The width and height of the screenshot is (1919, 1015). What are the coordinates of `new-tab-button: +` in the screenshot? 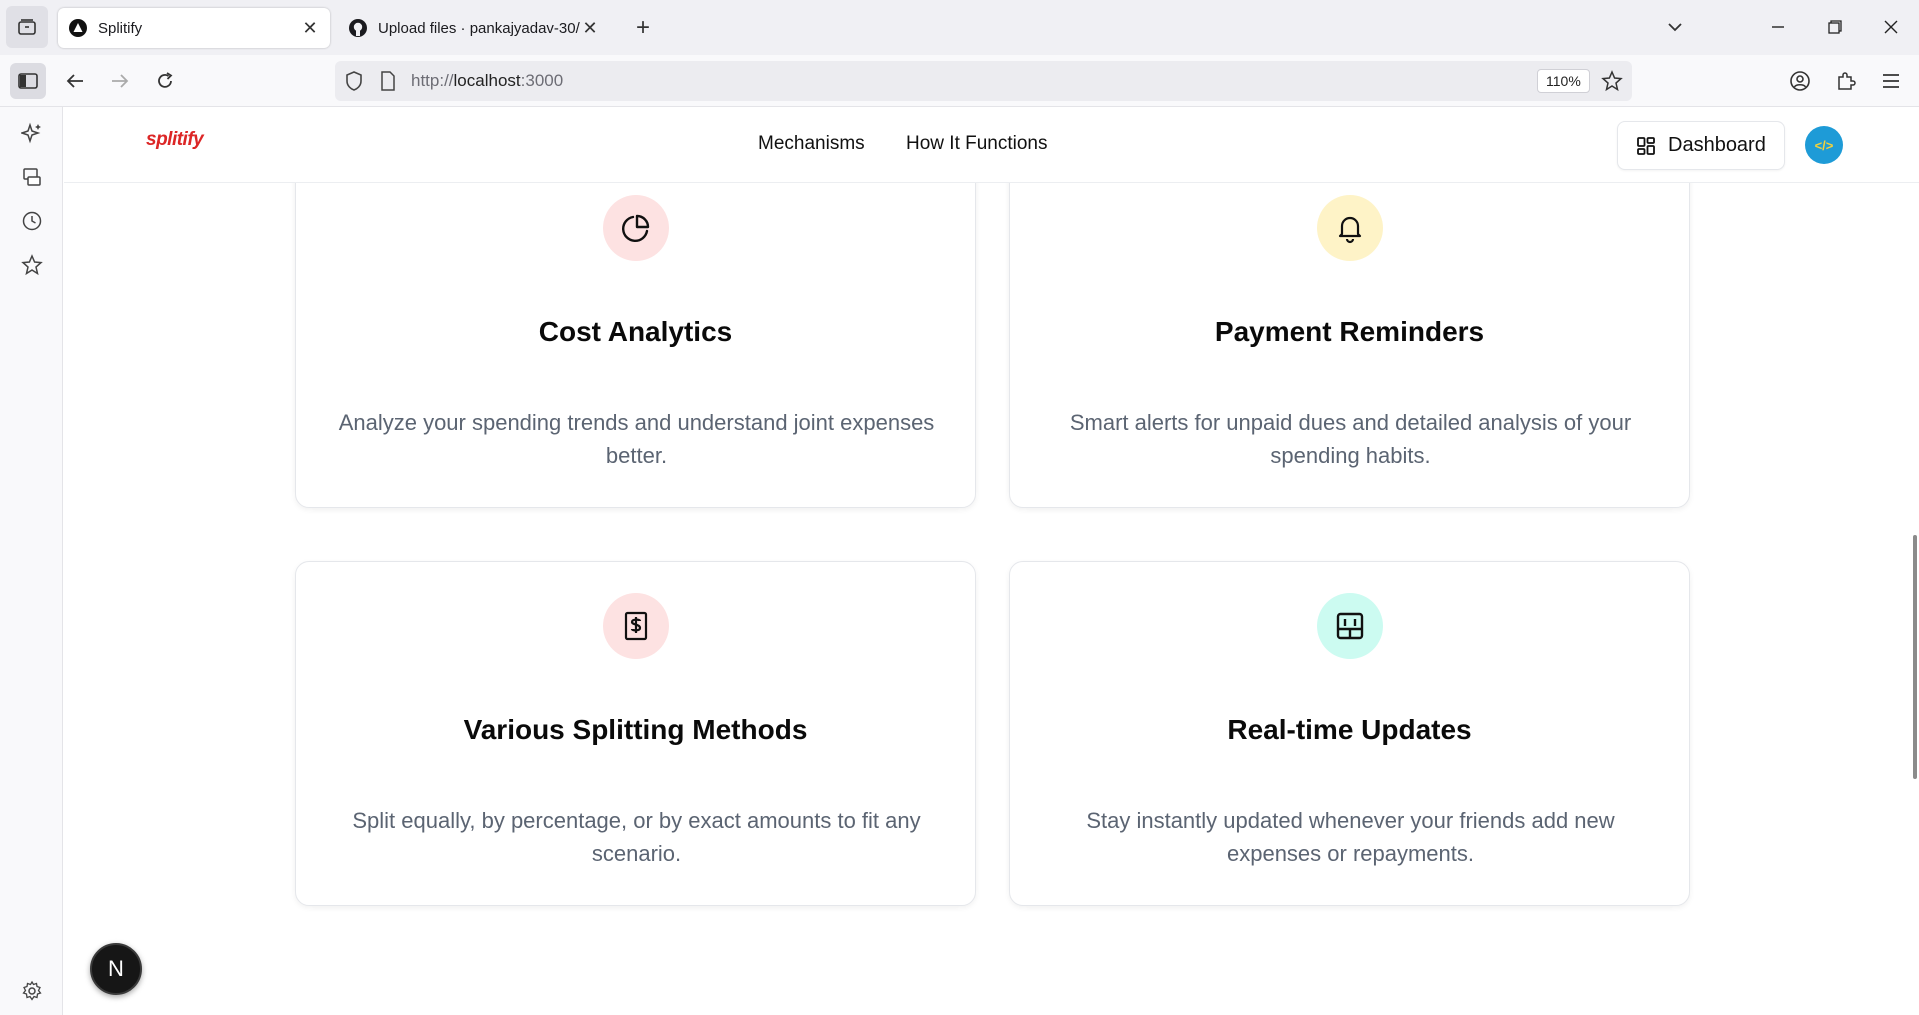 It's located at (643, 28).